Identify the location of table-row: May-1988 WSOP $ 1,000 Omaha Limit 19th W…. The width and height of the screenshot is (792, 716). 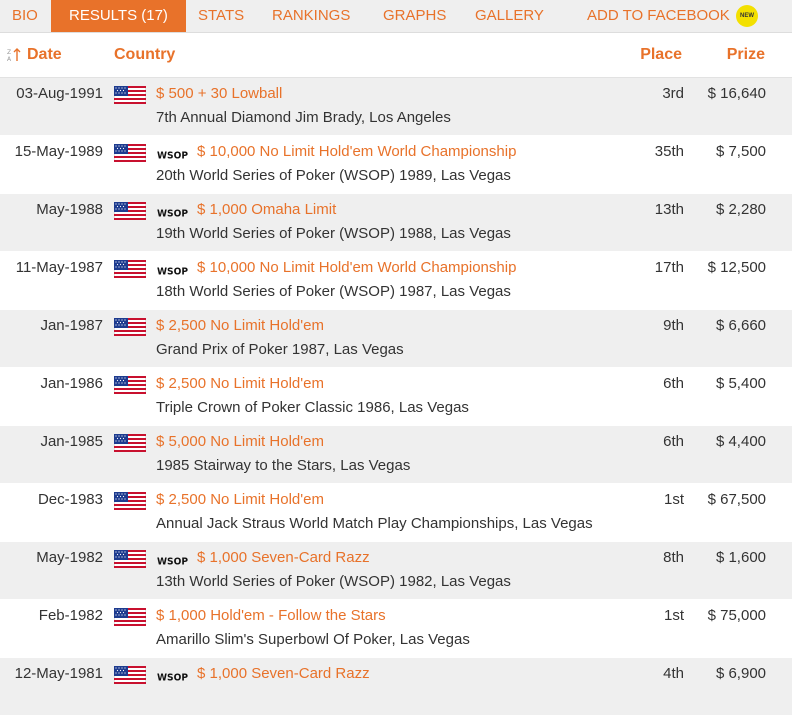
(396, 223).